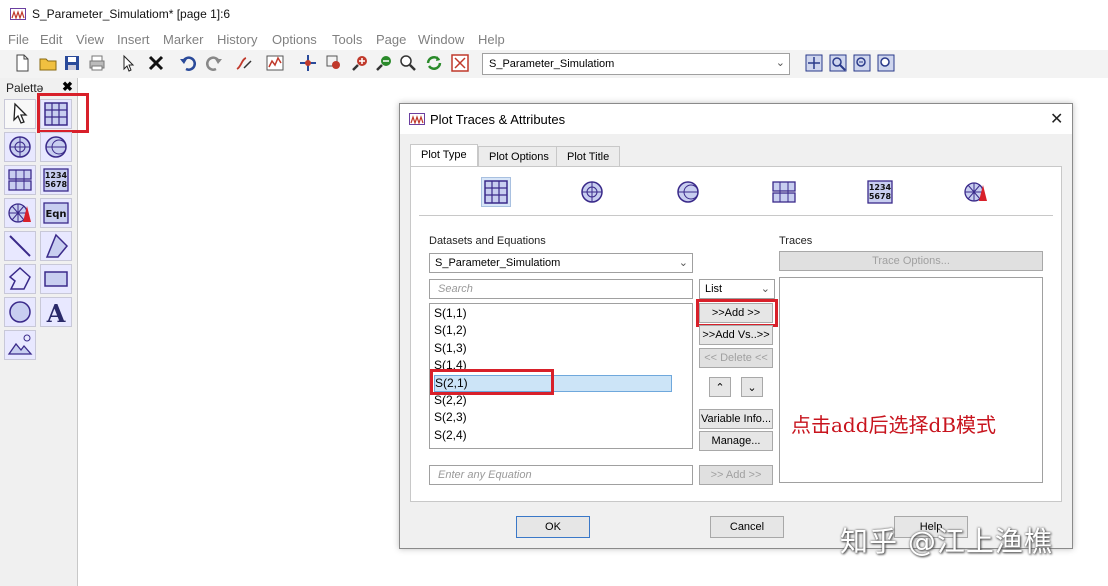 This screenshot has height=586, width=1108. I want to click on tab-plot-type: Plot Type, so click(444, 155).